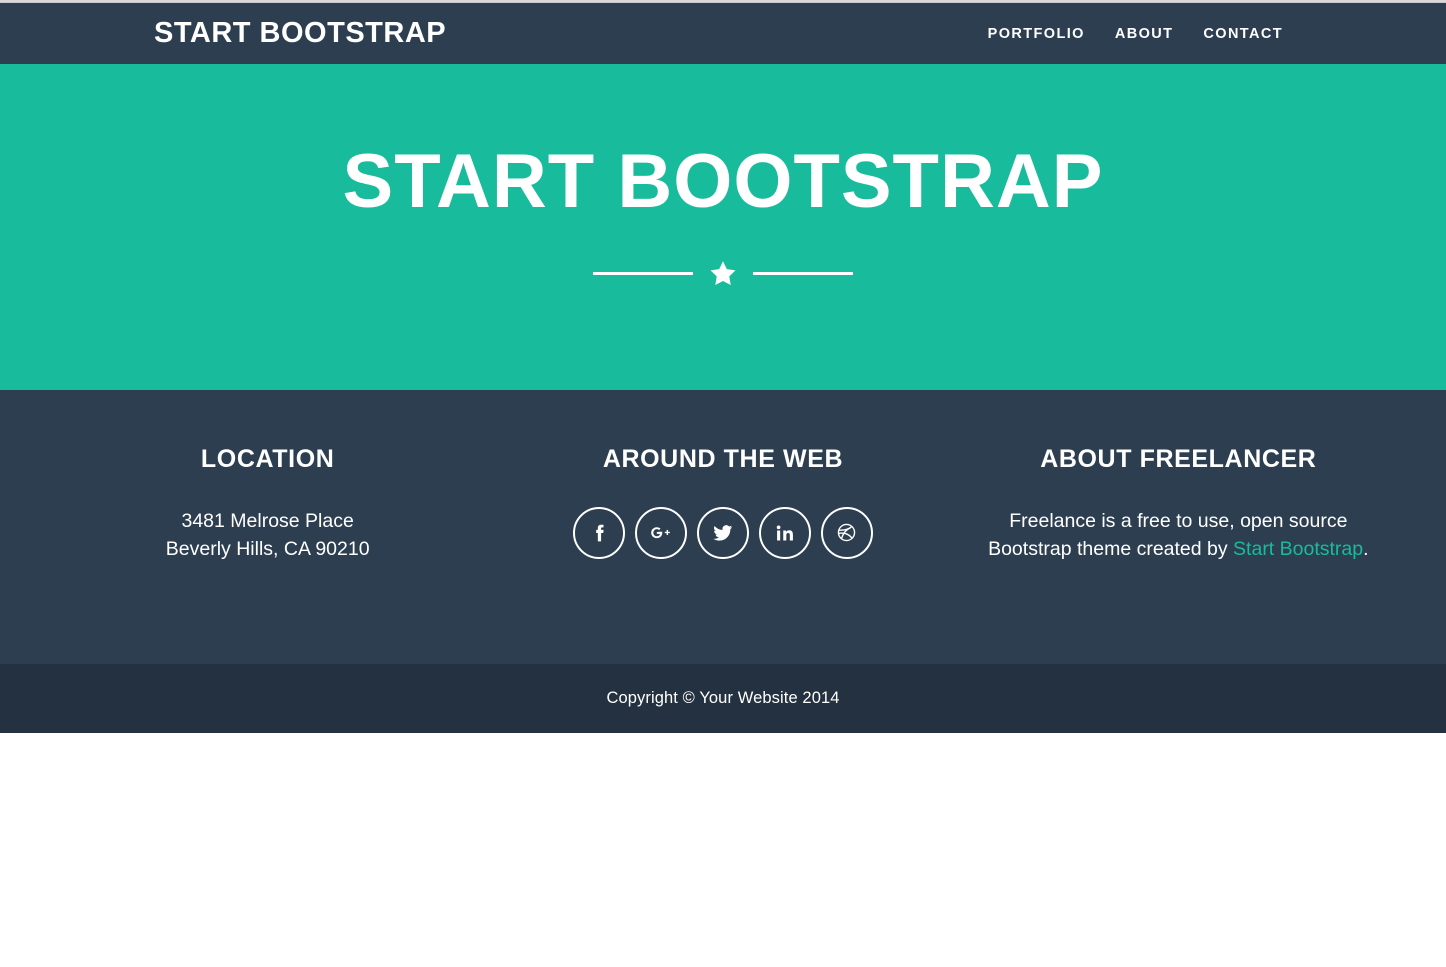 The width and height of the screenshot is (1446, 967). I want to click on facebook-icon, so click(598, 532).